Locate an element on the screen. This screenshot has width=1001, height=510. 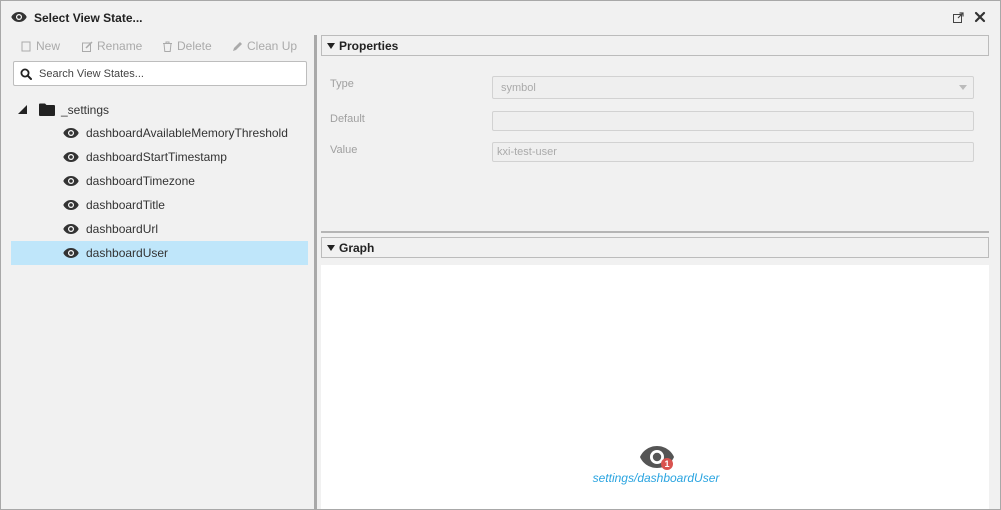
search-icon is located at coordinates (26, 74).